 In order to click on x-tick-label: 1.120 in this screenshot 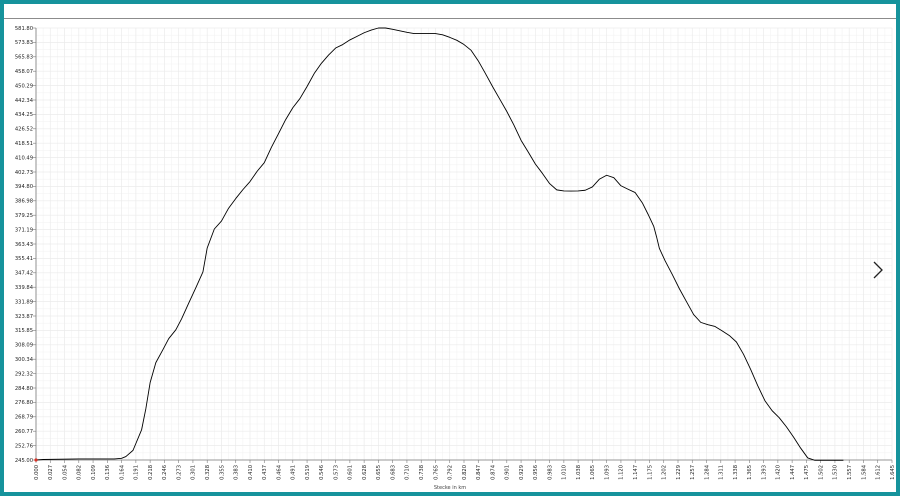, I will do `click(622, 472)`.